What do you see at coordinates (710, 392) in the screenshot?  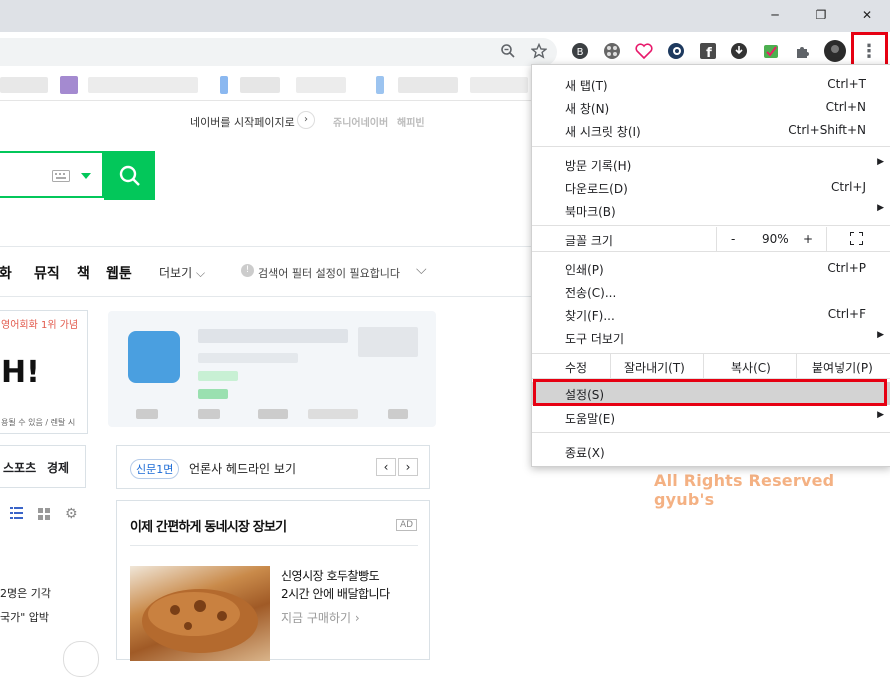 I see `settings-highlight` at bounding box center [710, 392].